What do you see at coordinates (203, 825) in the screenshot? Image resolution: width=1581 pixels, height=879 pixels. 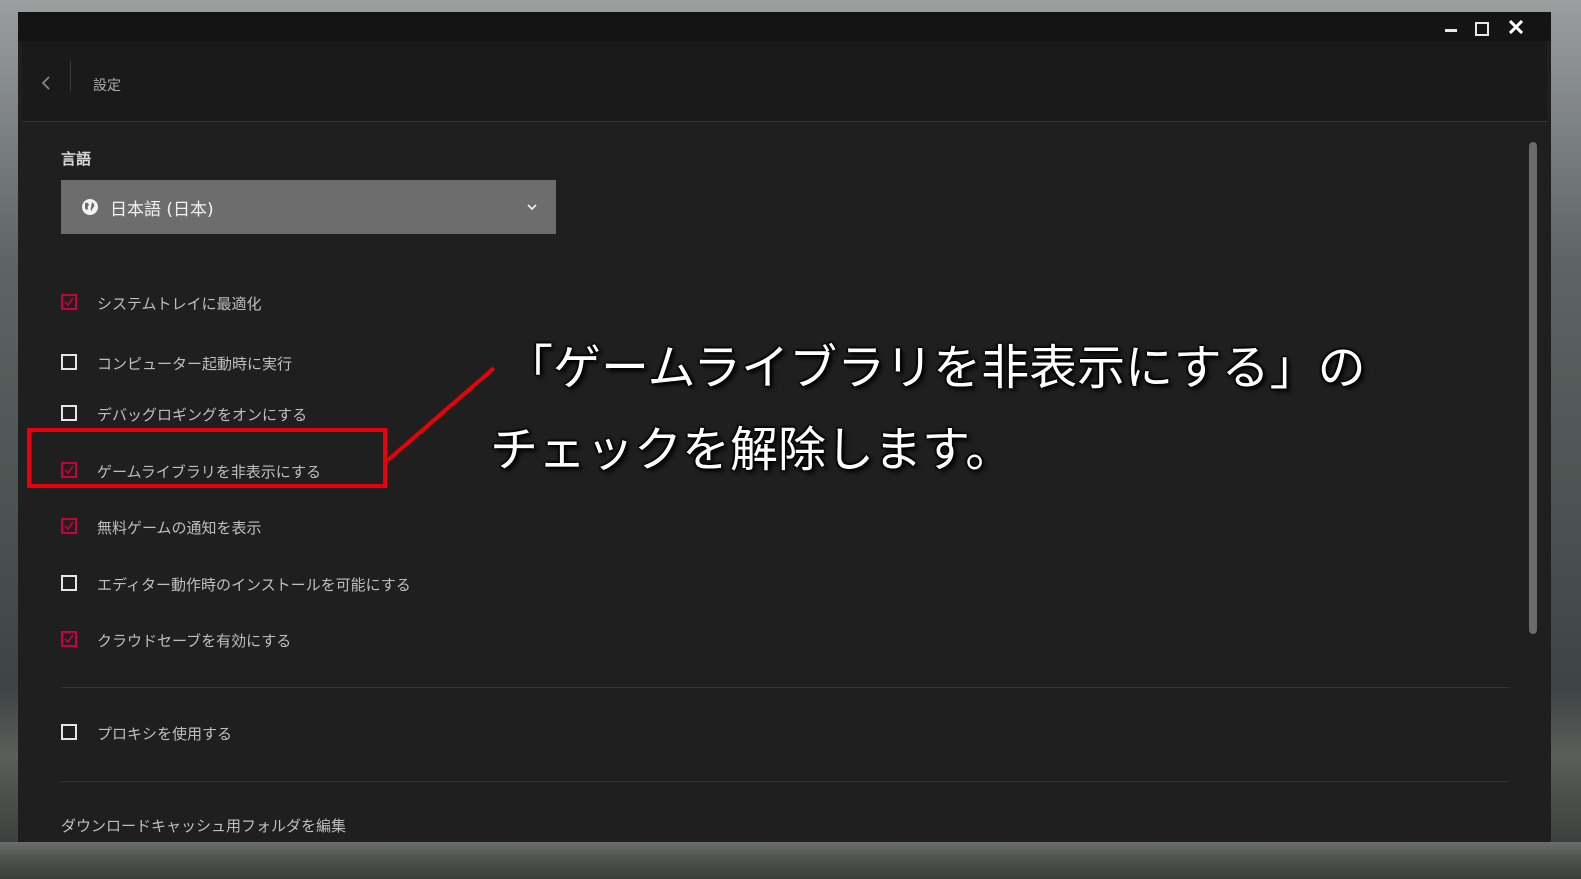 I see `edit-download-cache-link: ダウンロードキャッシュ用フォルダを編集` at bounding box center [203, 825].